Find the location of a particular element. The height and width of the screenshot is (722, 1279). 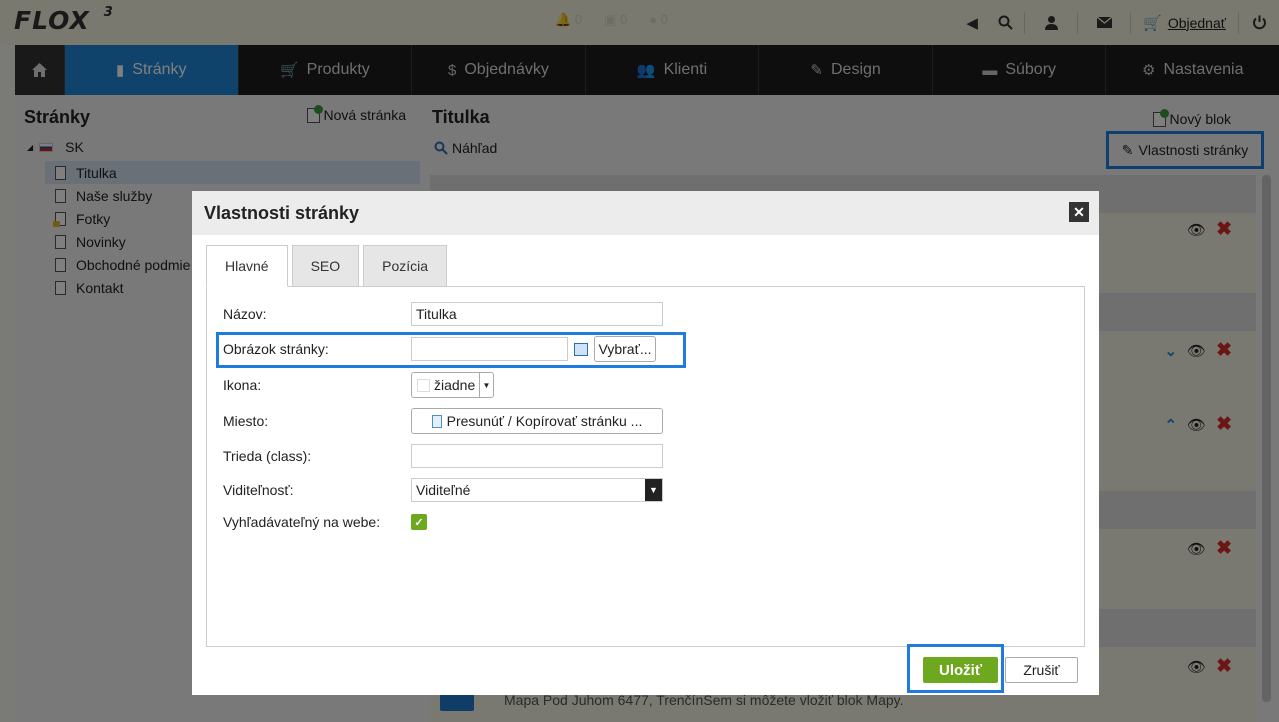

icon-swatch is located at coordinates (423, 385).